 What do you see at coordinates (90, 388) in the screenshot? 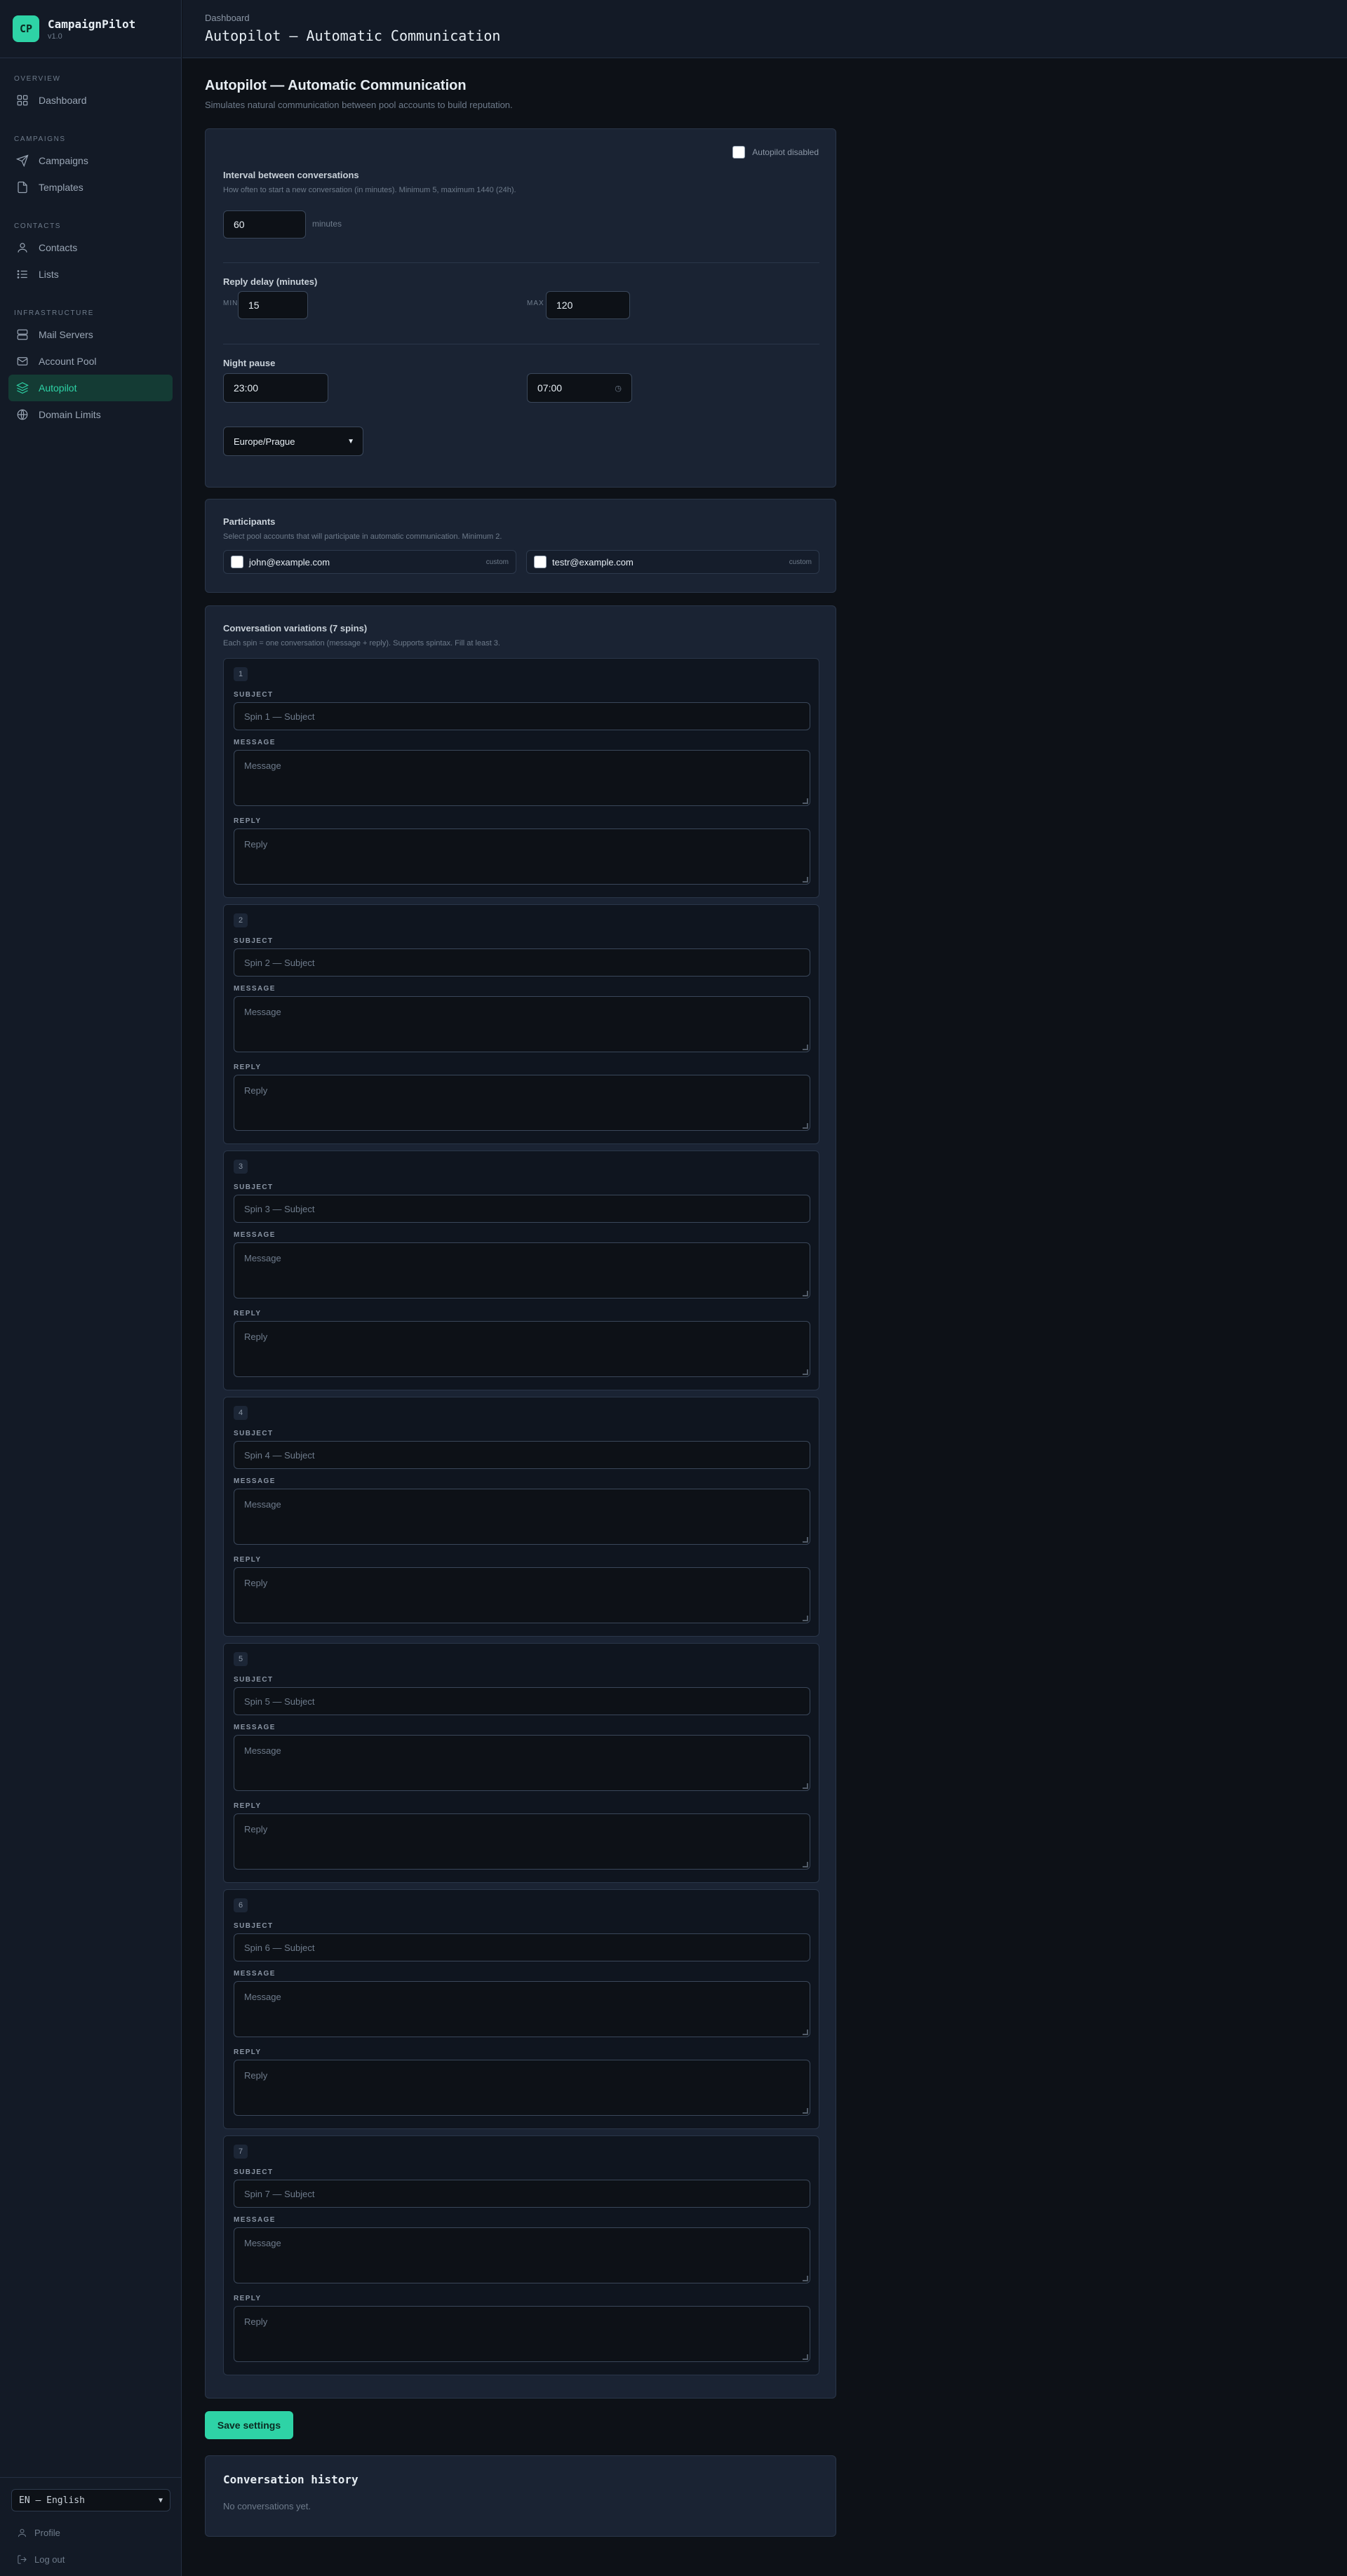
I see `sidebar-item-autopilot: Autopilot` at bounding box center [90, 388].